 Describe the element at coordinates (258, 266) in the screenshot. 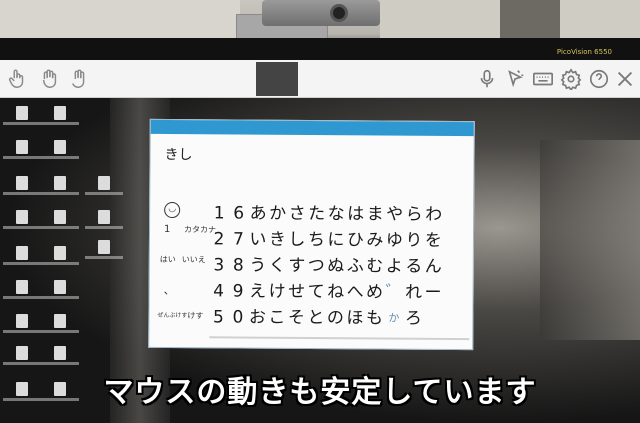

I see `key: う` at that location.